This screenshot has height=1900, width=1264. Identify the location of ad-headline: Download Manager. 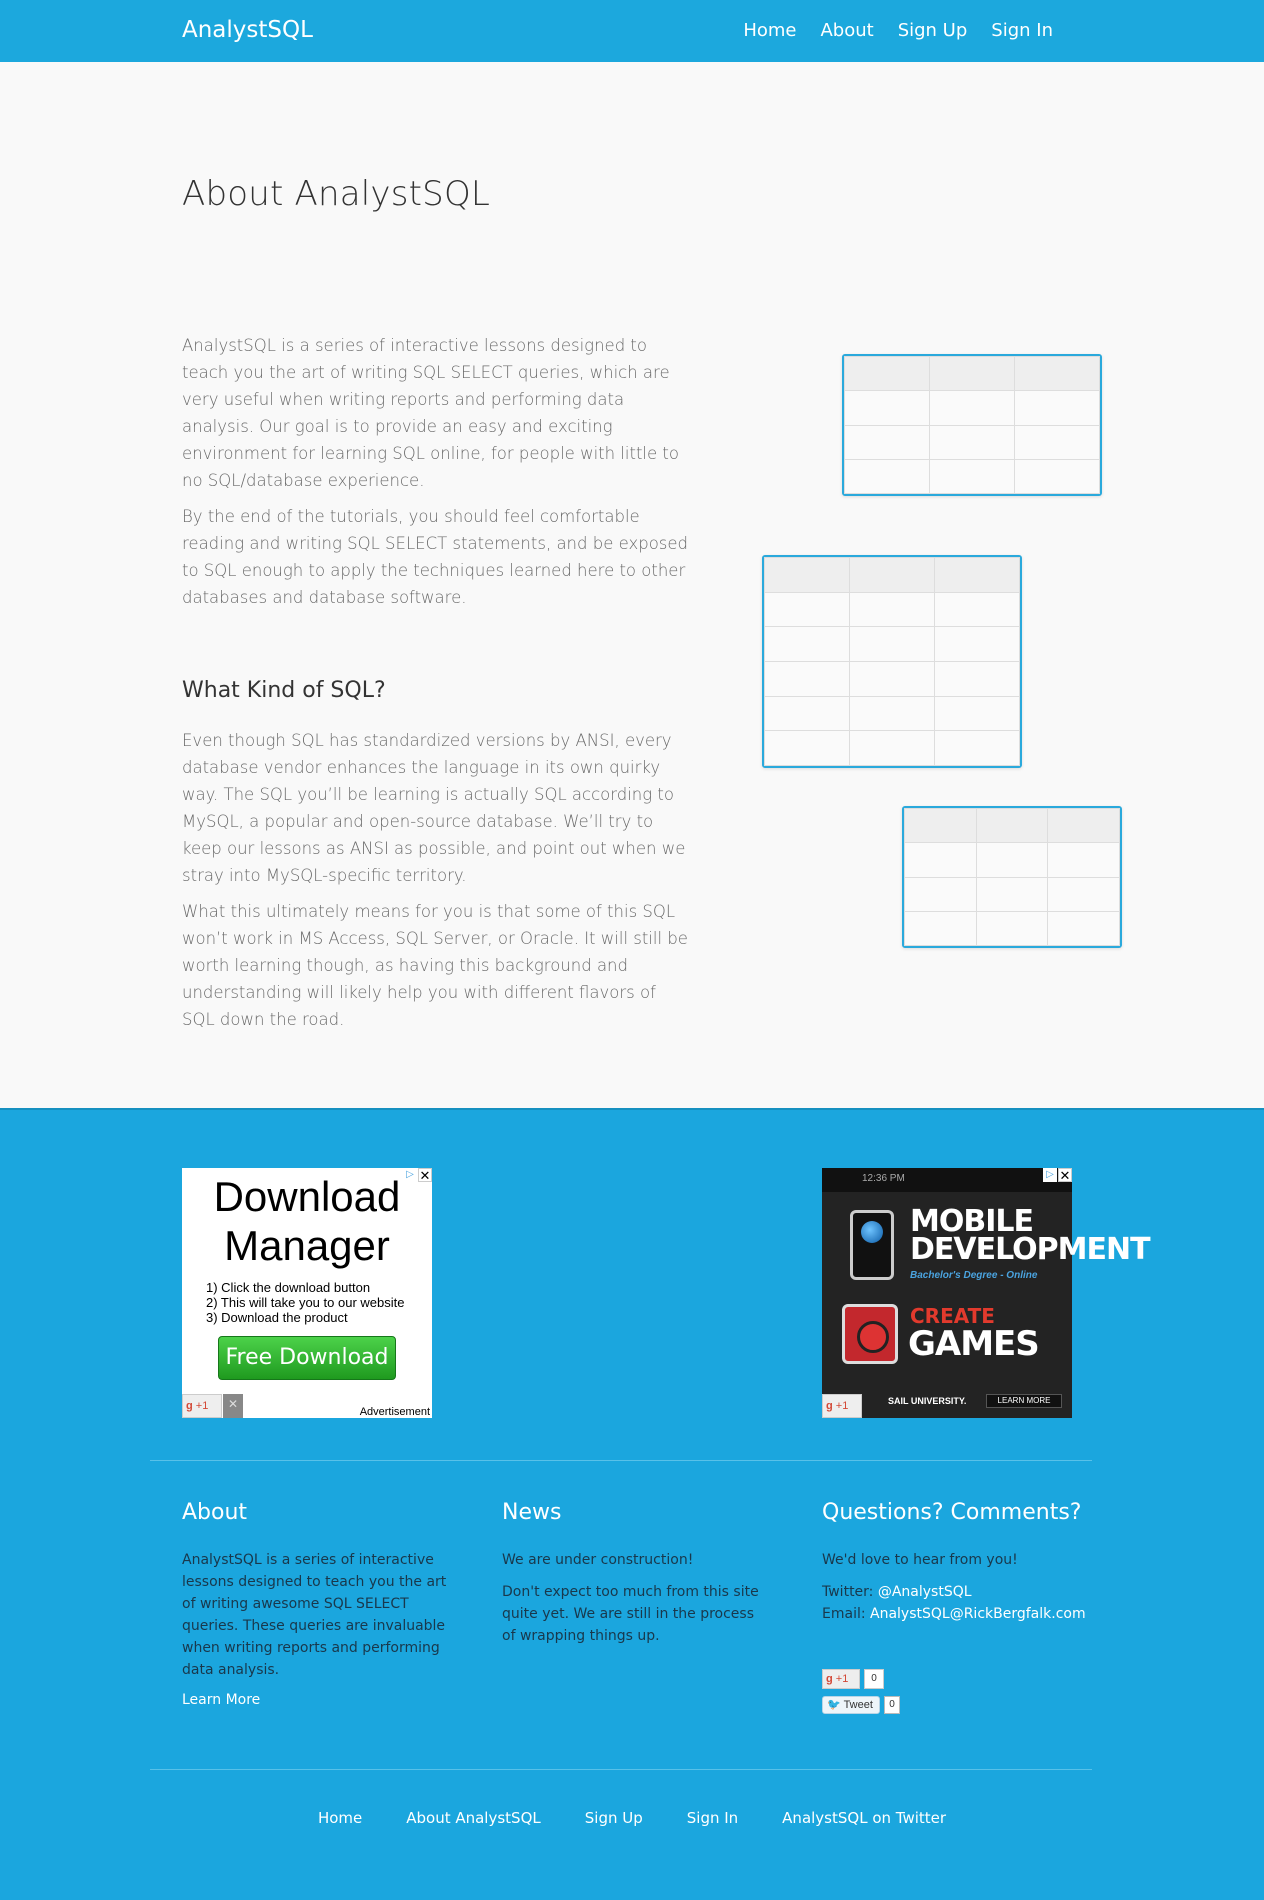
(307, 1221).